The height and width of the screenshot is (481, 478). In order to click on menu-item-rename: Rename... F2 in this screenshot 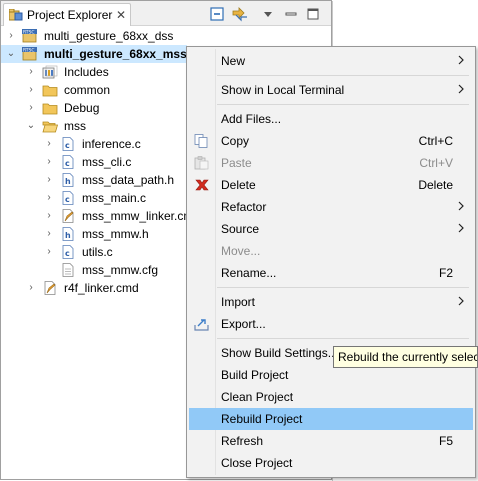, I will do `click(331, 273)`.